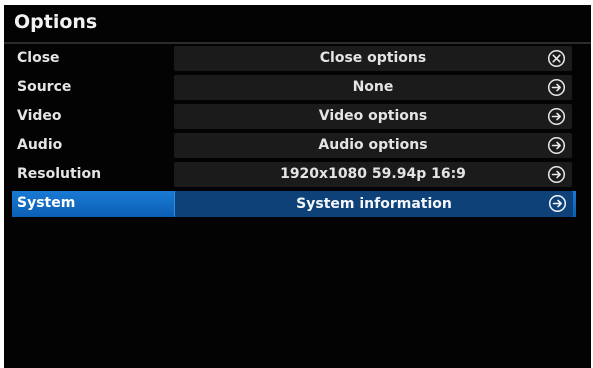 Image resolution: width=593 pixels, height=368 pixels. I want to click on row-value-system: System information, so click(374, 204).